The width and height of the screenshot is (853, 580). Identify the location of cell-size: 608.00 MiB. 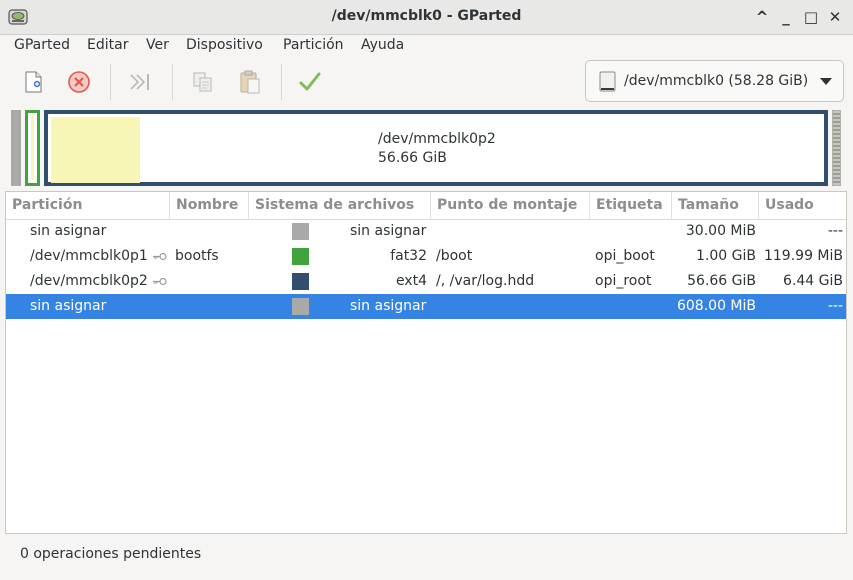
(716, 306).